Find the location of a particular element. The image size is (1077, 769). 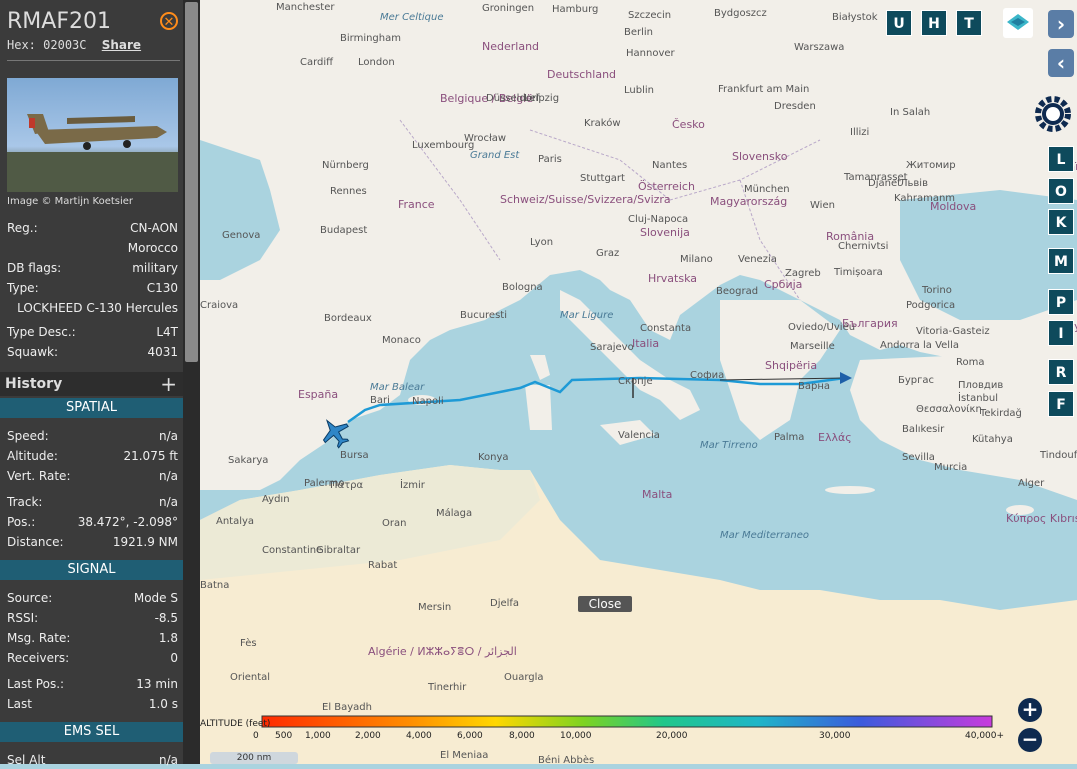

country-label: Slovenija is located at coordinates (665, 232).